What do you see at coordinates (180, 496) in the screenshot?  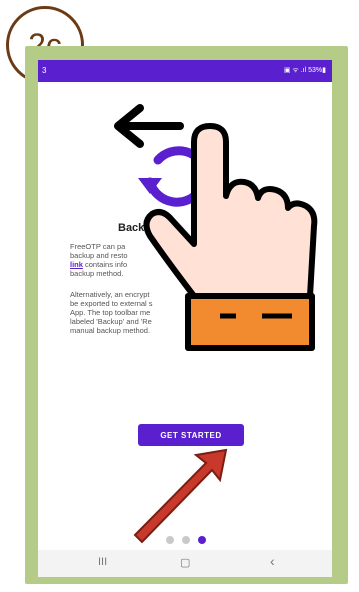 I see `red-pointer-arrow-icon` at bounding box center [180, 496].